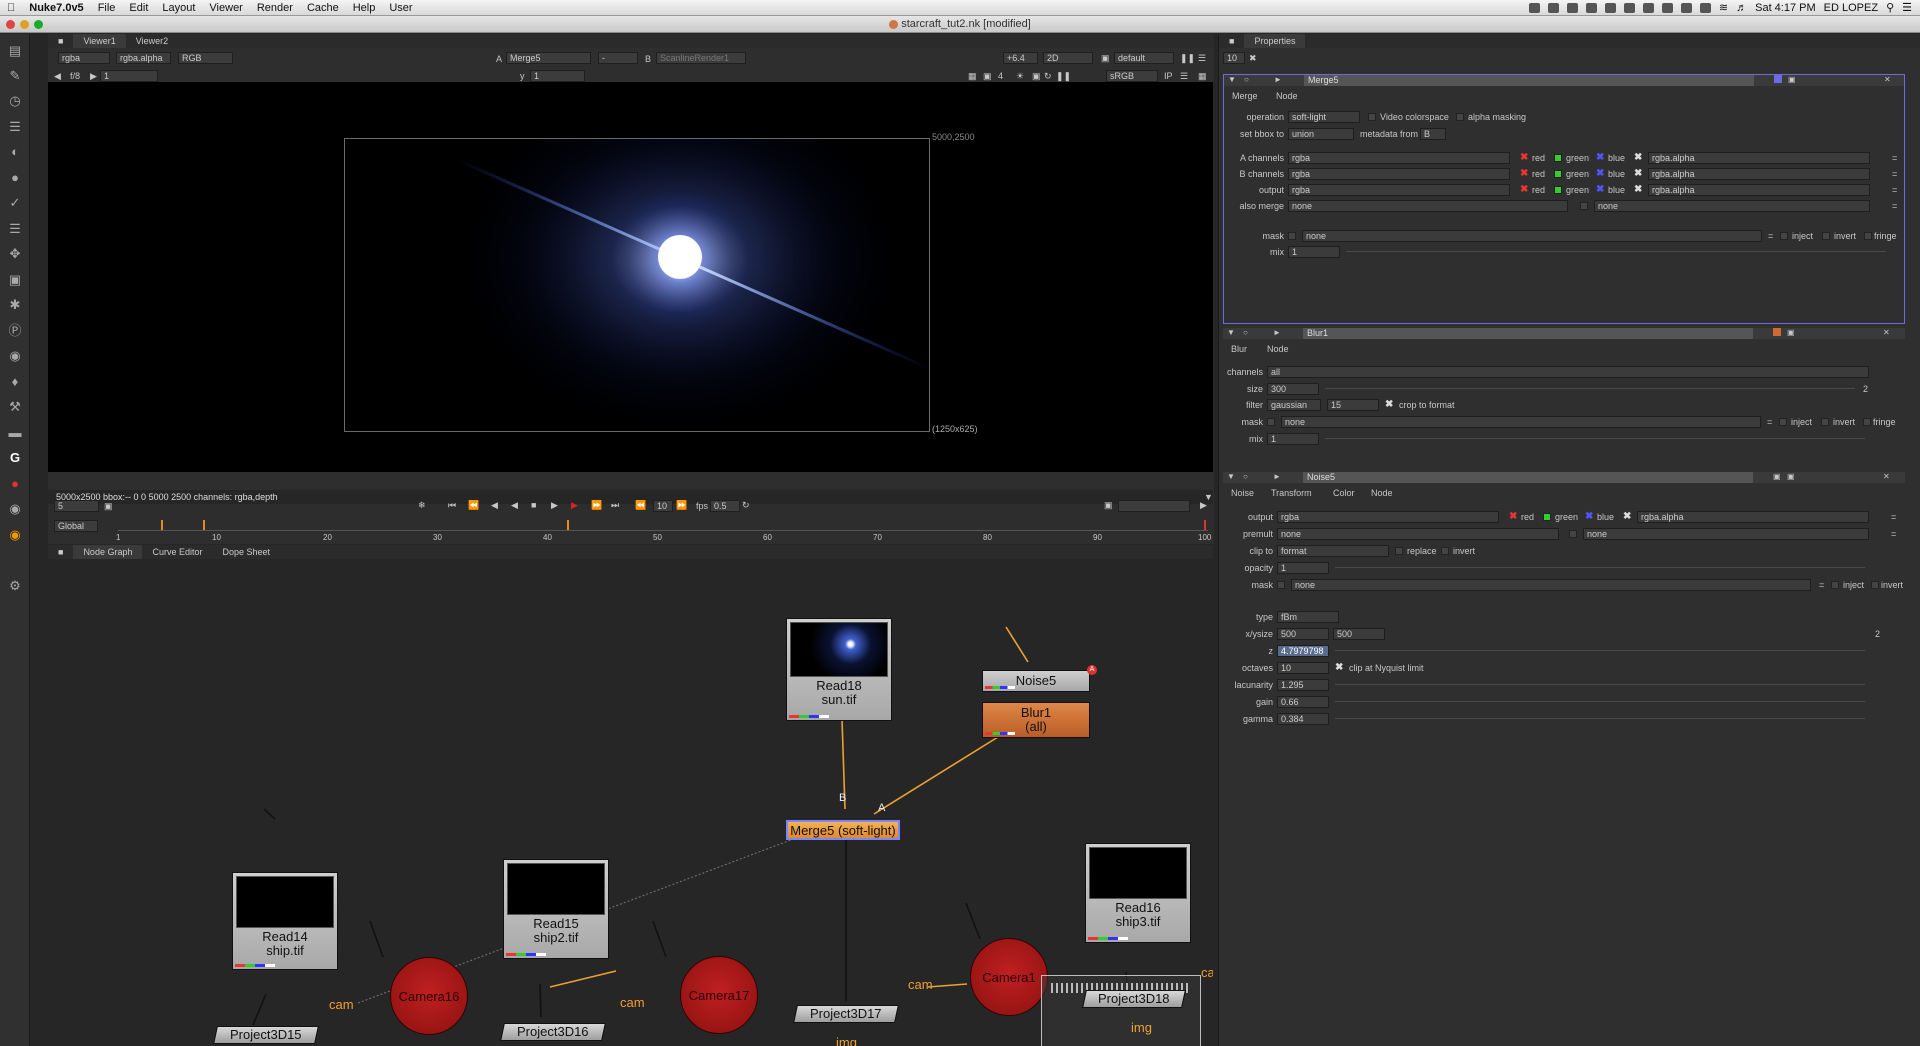 This screenshot has width=1920, height=1046. I want to click on user-name: ED LOPEZ, so click(1851, 8).